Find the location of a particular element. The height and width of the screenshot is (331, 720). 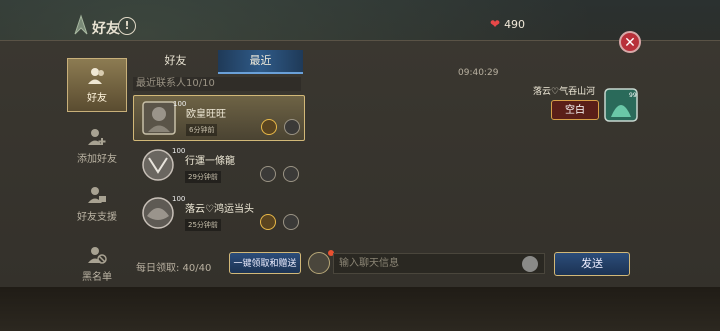

friend-tabs: 好友 最近 is located at coordinates (218, 62).